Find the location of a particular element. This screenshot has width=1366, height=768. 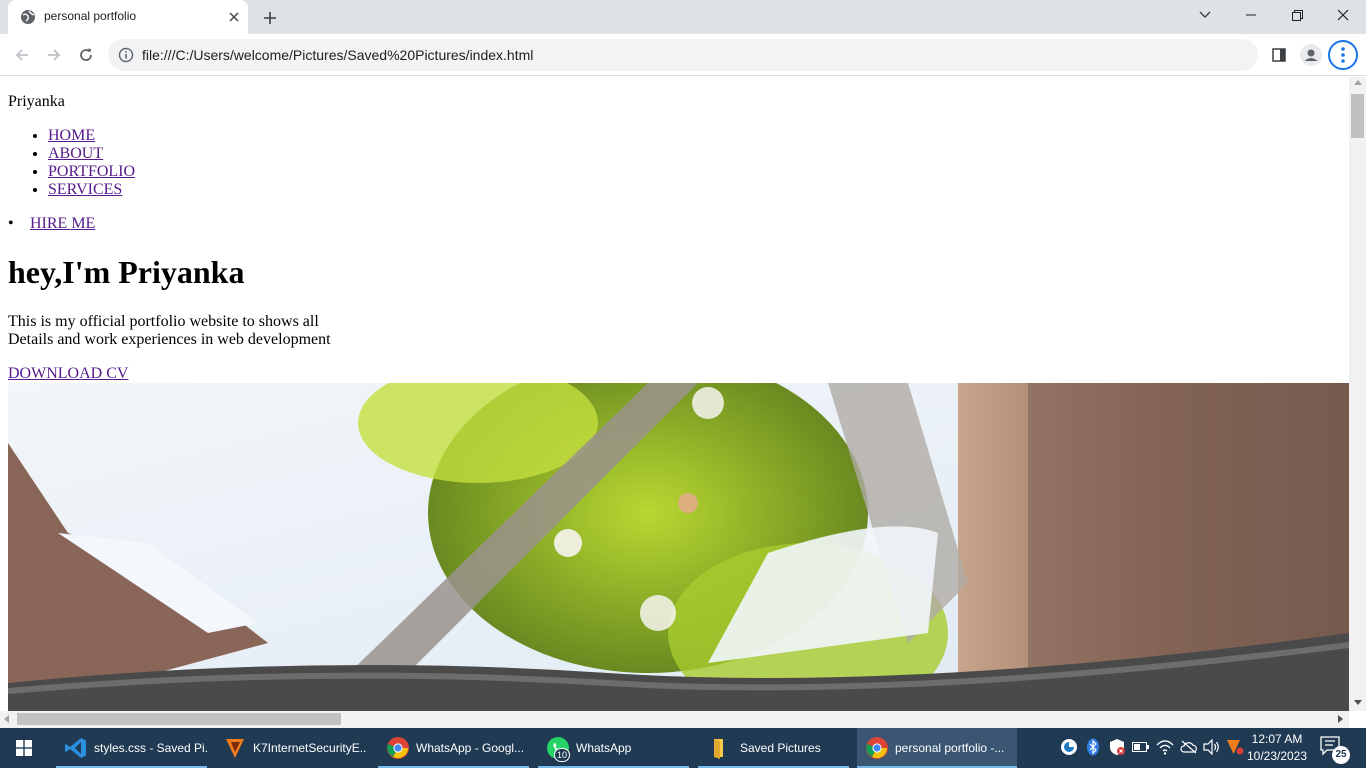

taskbar-item-explorer: Saved Pictures is located at coordinates (773, 748).